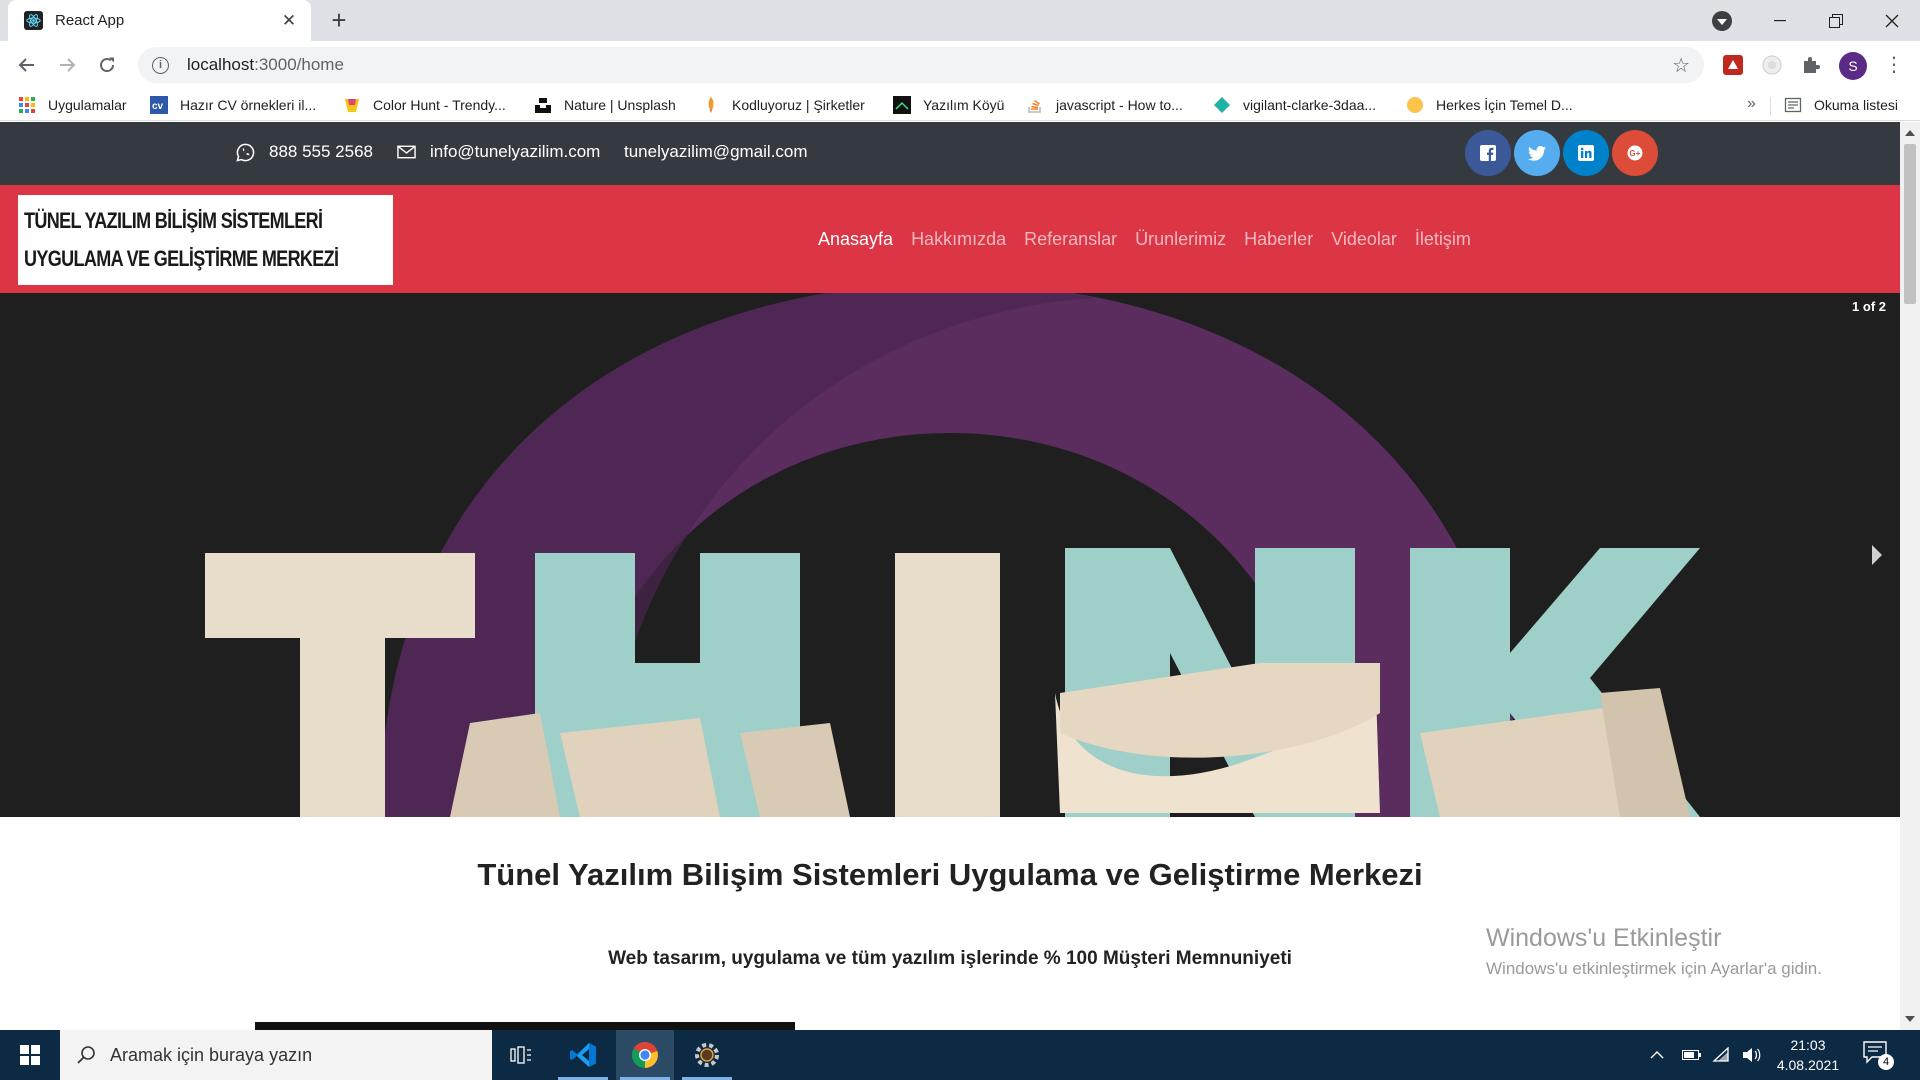 The height and width of the screenshot is (1080, 1920). Describe the element at coordinates (160, 65) in the screenshot. I see `site-info-icon: i` at that location.